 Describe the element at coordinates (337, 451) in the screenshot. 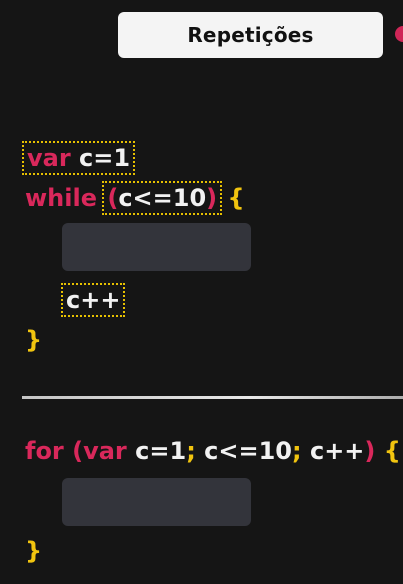

I see `for-increment: c++` at that location.